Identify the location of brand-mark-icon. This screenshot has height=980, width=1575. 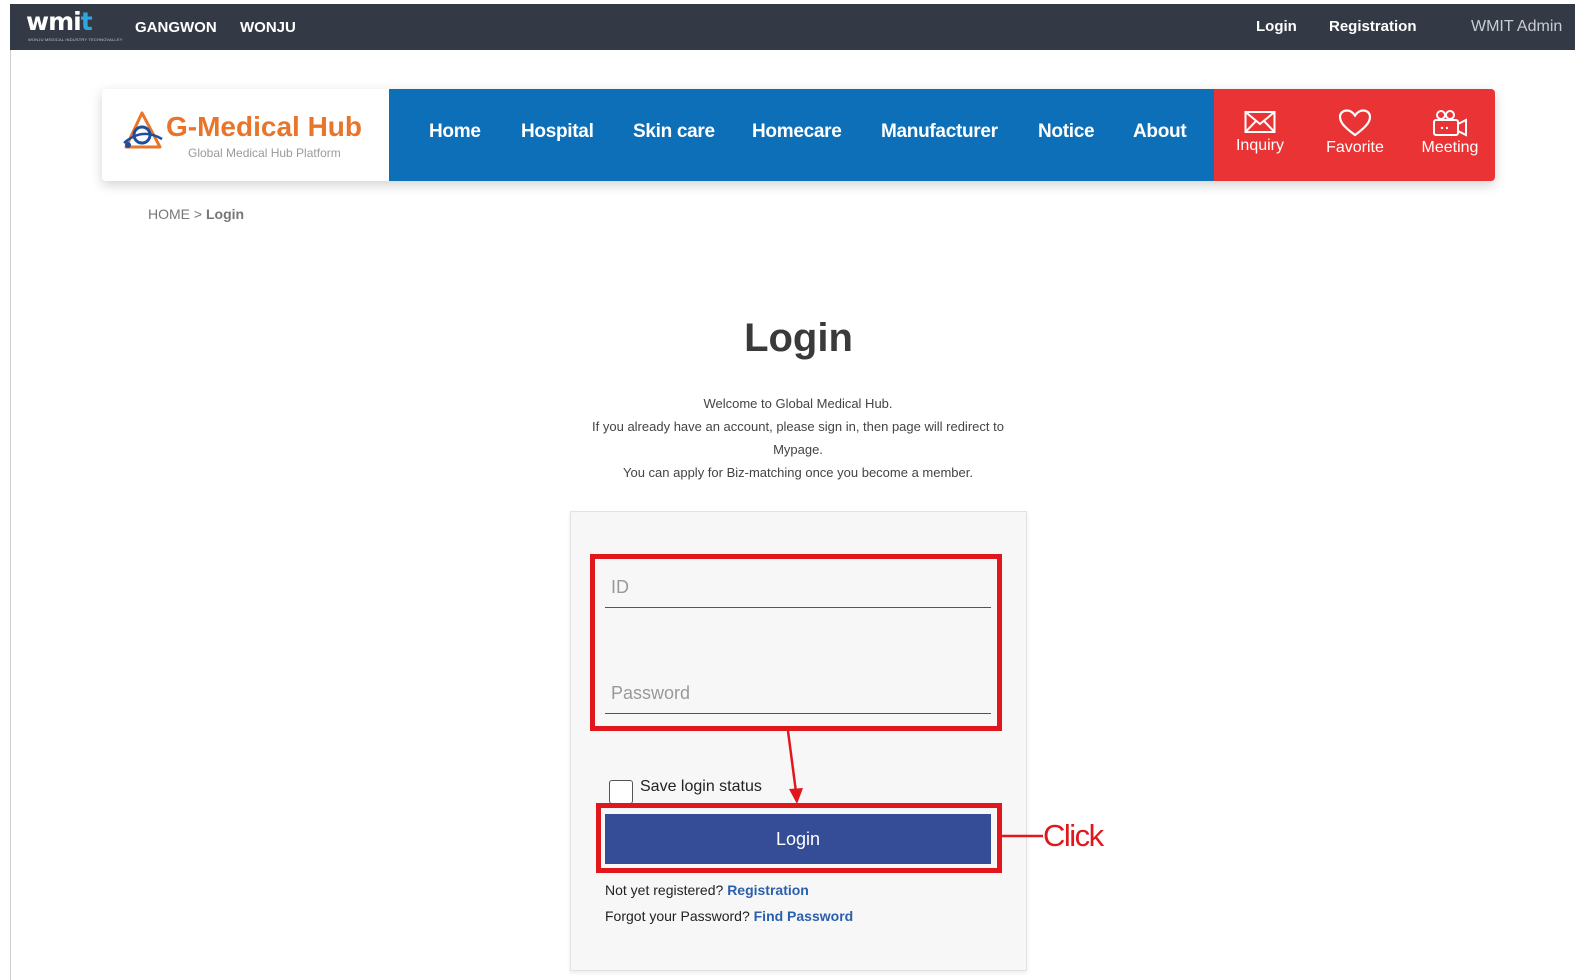
(143, 130).